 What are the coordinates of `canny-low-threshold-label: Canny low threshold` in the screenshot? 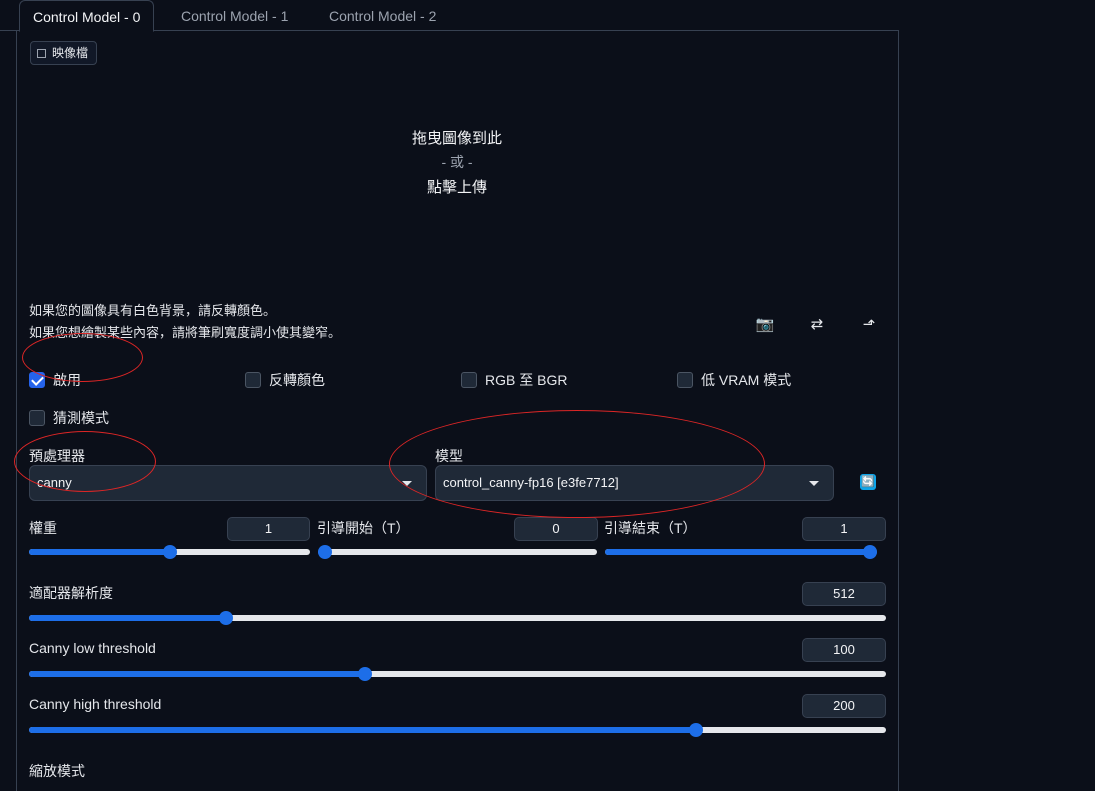 It's located at (92, 648).